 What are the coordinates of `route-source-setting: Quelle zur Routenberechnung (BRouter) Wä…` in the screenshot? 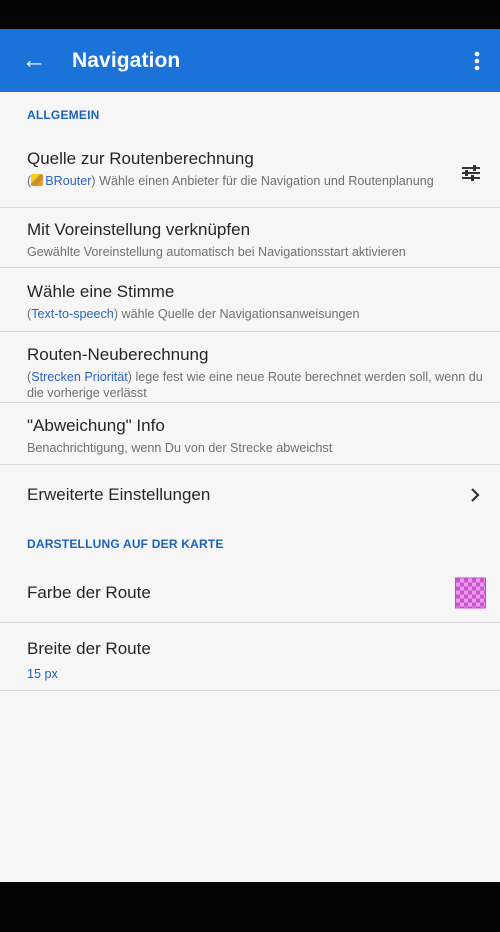 It's located at (250, 173).